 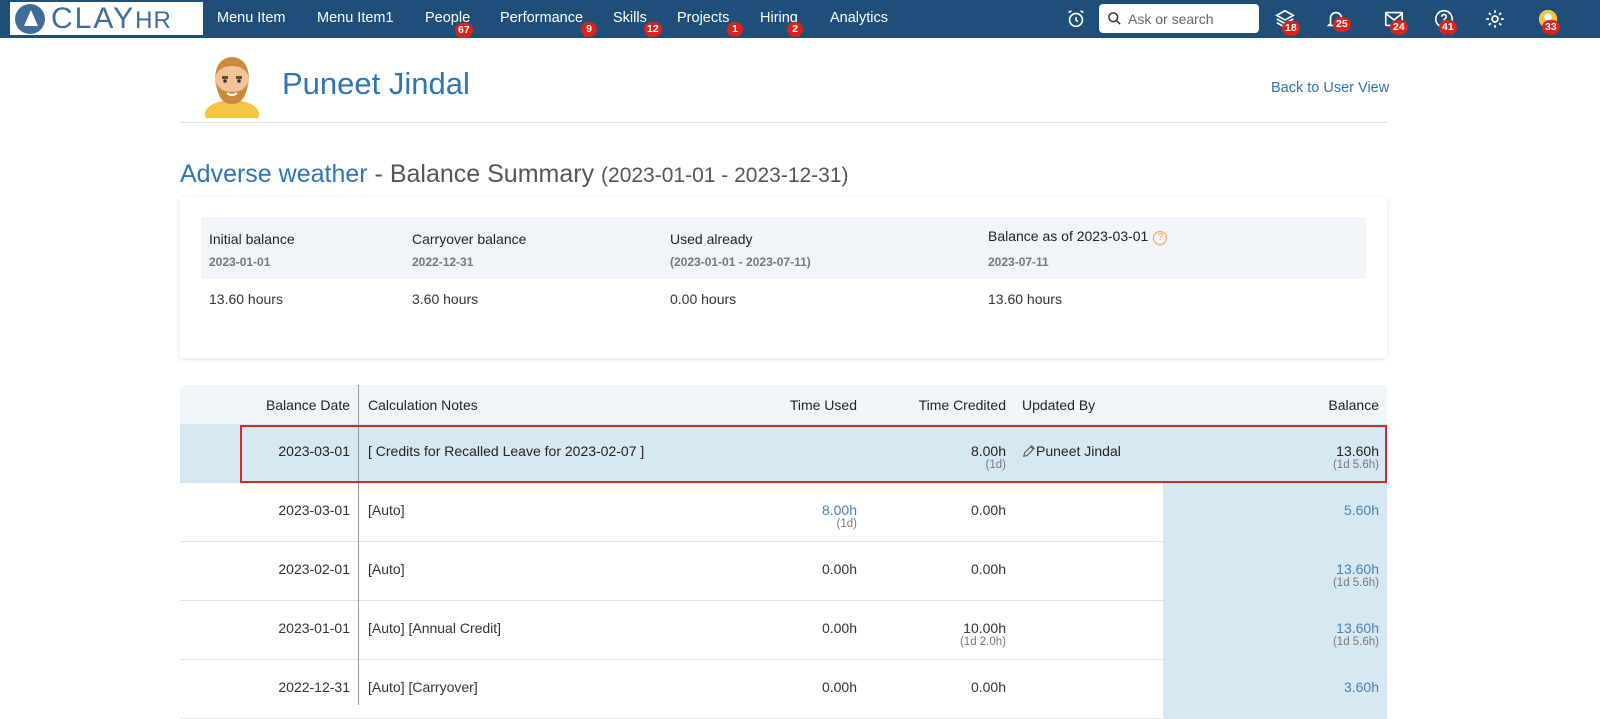 What do you see at coordinates (251, 18) in the screenshot?
I see `nav-menu-item: Menu Item` at bounding box center [251, 18].